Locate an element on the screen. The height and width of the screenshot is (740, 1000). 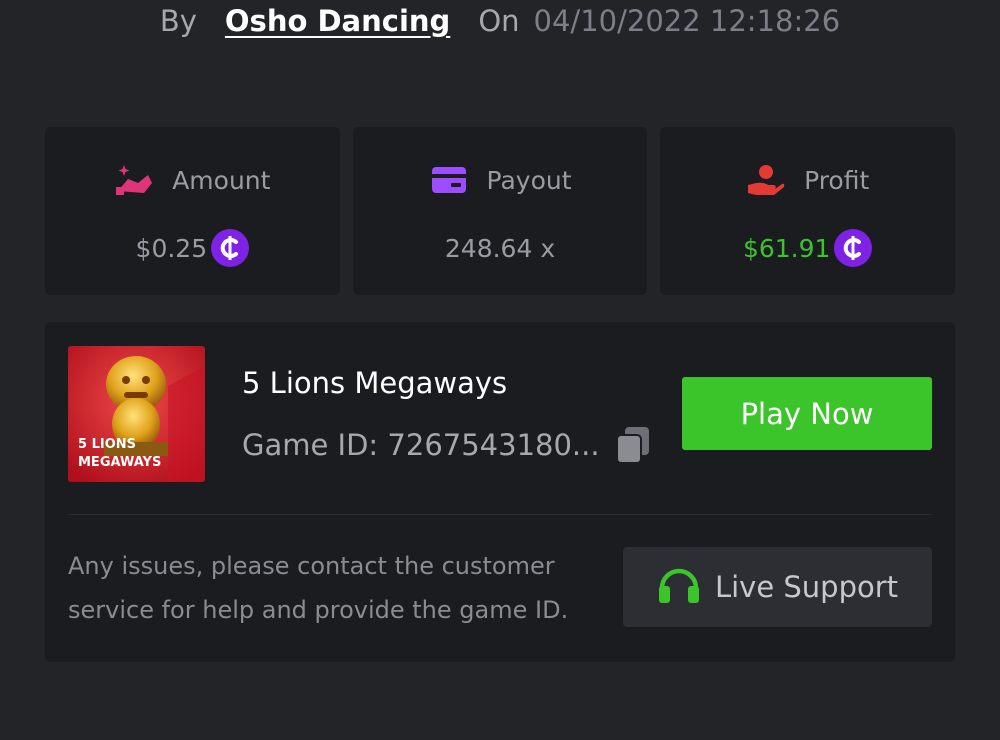
stat-payout-value-row: 248.64 x is located at coordinates (500, 248).